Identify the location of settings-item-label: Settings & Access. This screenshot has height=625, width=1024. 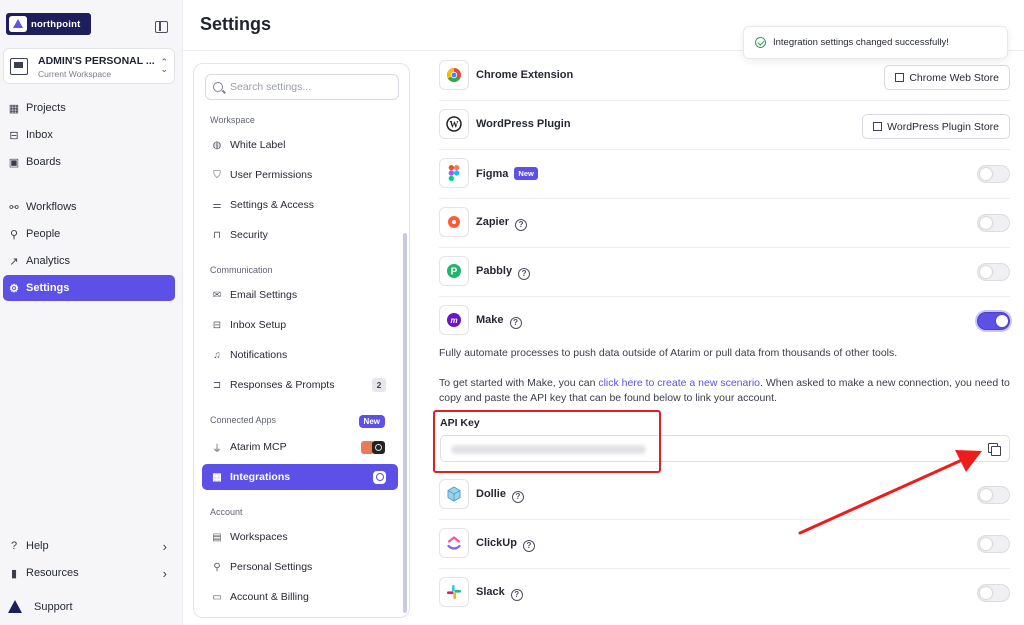
(272, 205).